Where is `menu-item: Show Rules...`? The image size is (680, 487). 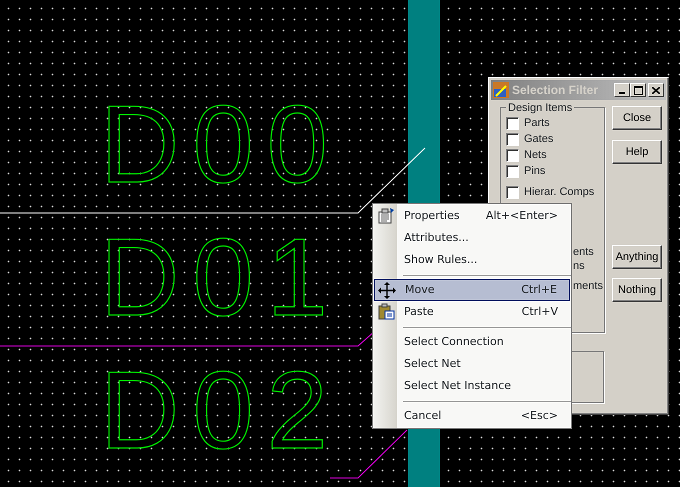
menu-item: Show Rules... is located at coordinates (472, 260).